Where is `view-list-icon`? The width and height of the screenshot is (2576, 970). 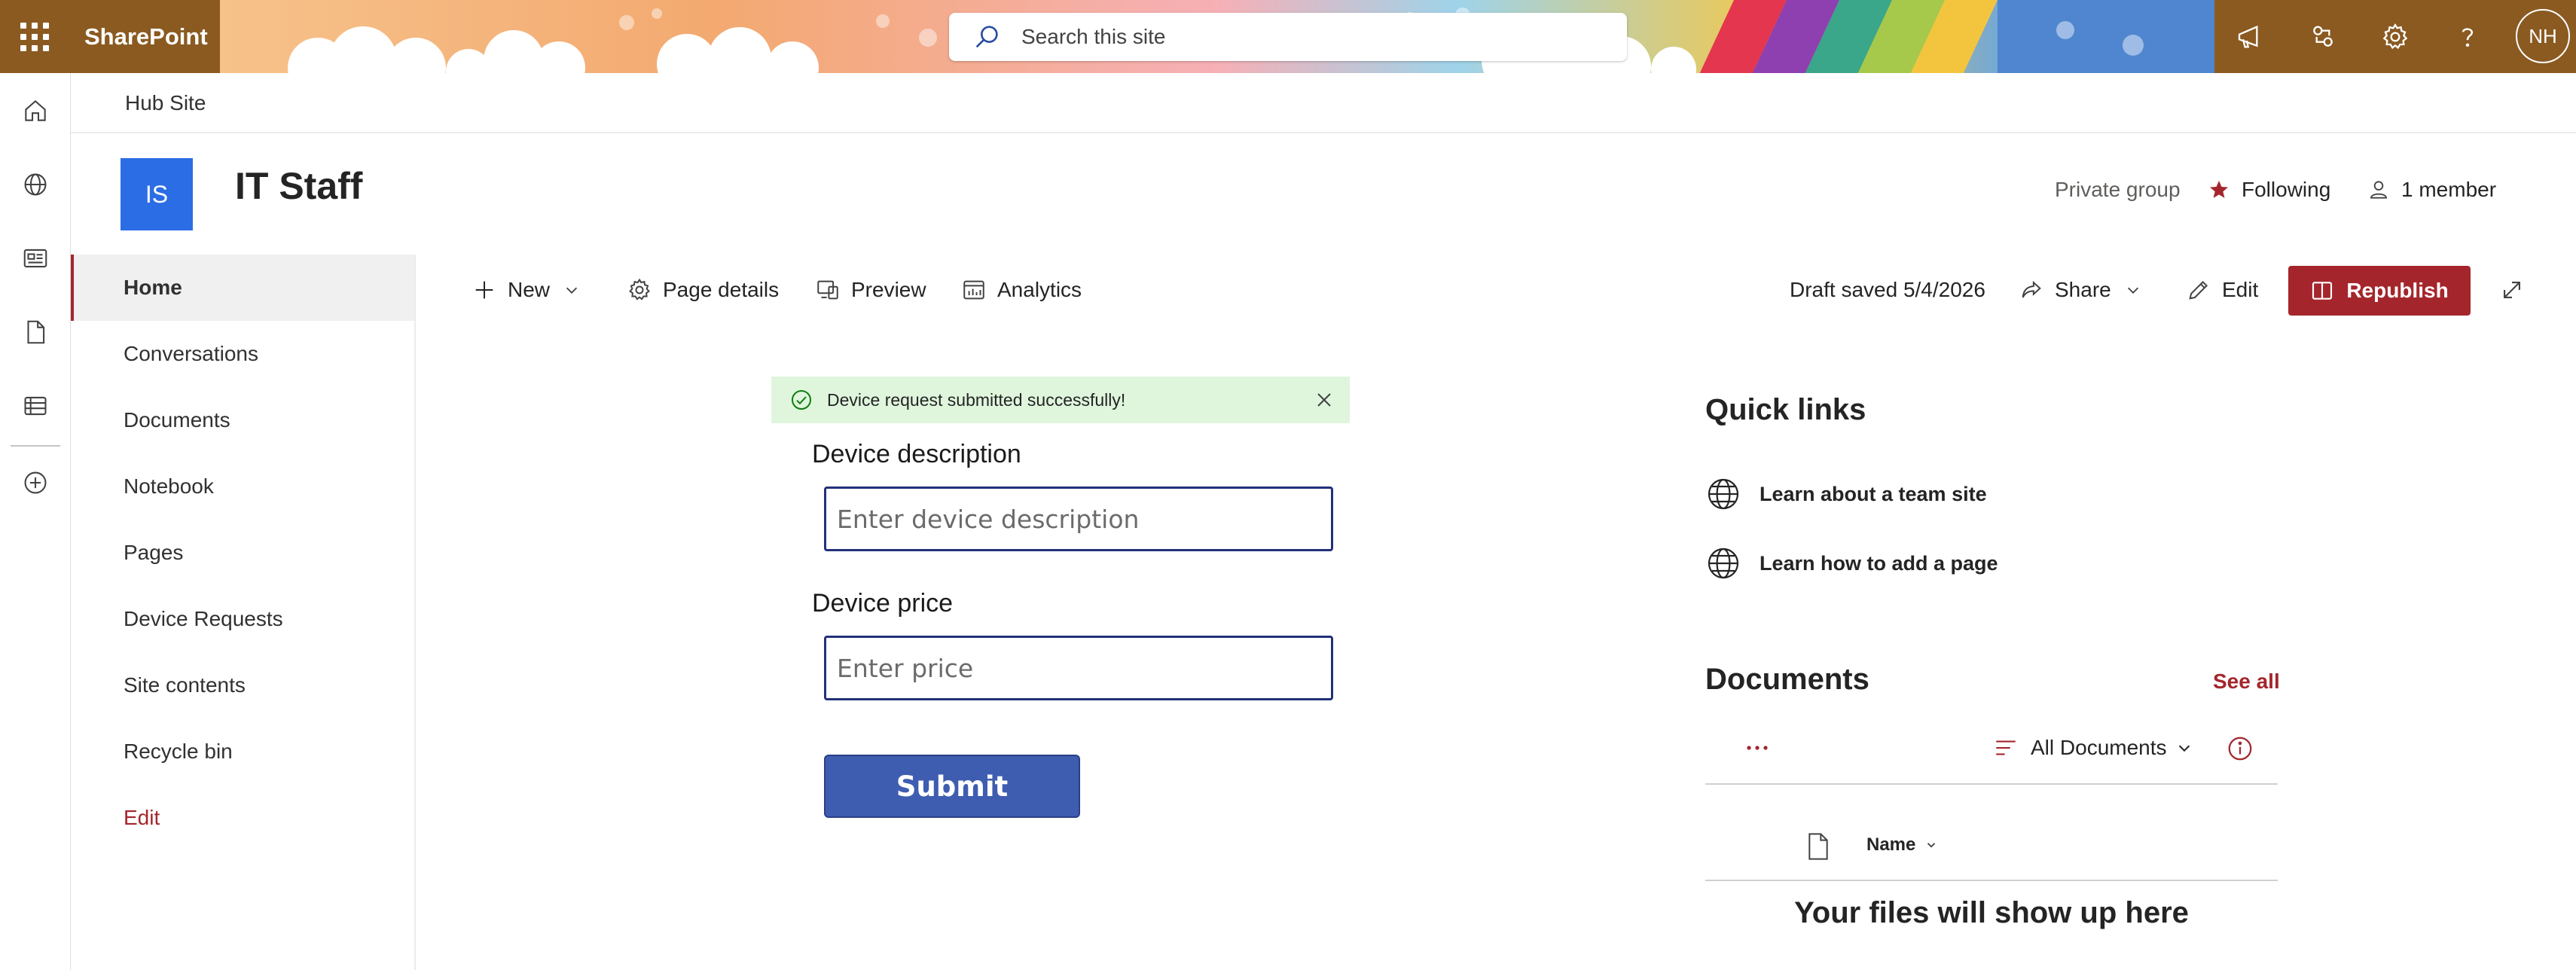
view-list-icon is located at coordinates (2006, 747).